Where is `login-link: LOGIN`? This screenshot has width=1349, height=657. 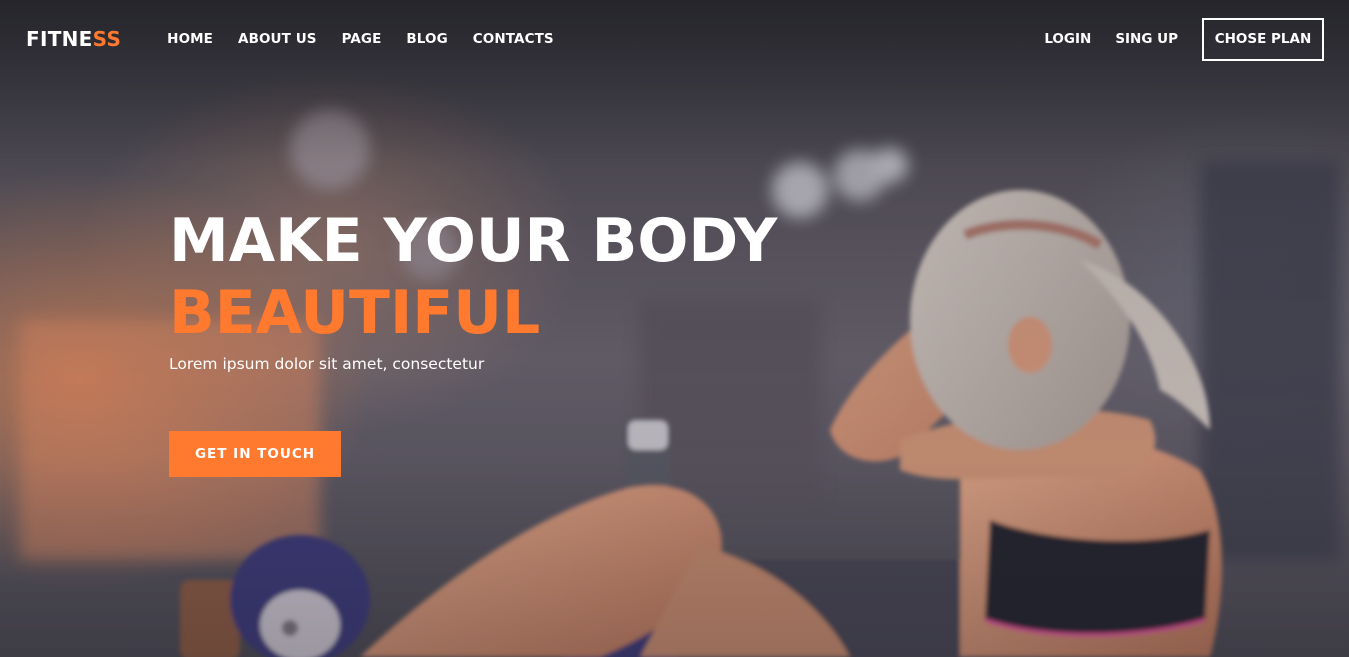 login-link: LOGIN is located at coordinates (1067, 39).